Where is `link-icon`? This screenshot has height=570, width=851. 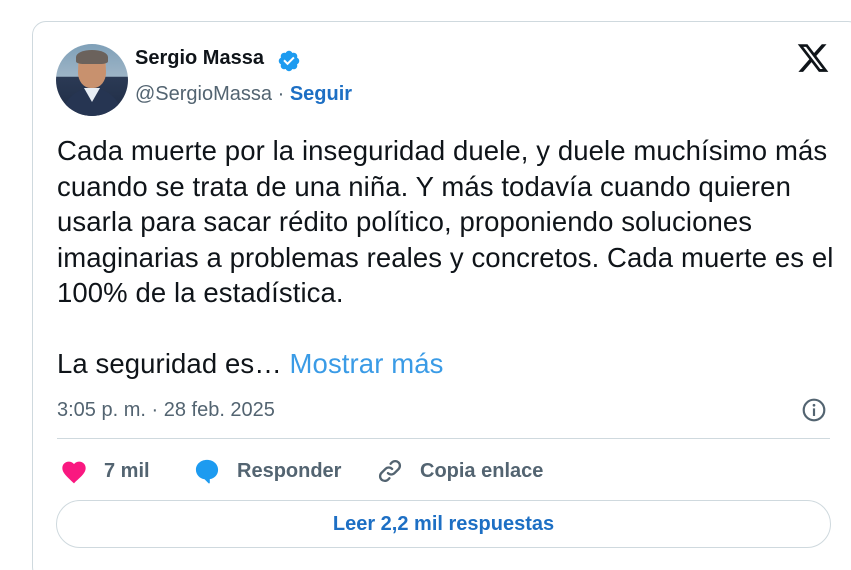 link-icon is located at coordinates (390, 471).